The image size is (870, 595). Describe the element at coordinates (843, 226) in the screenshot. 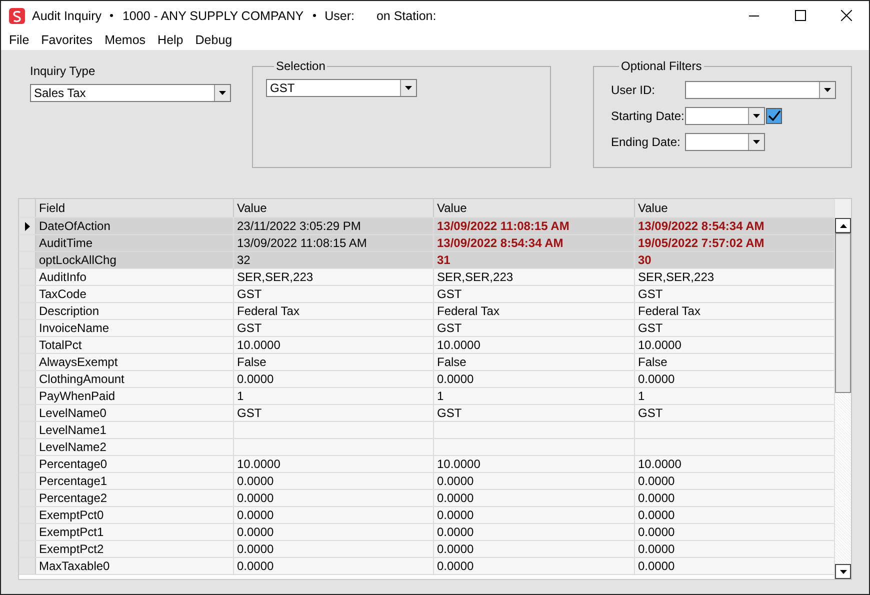

I see `scroll-up-arrow-icon` at that location.